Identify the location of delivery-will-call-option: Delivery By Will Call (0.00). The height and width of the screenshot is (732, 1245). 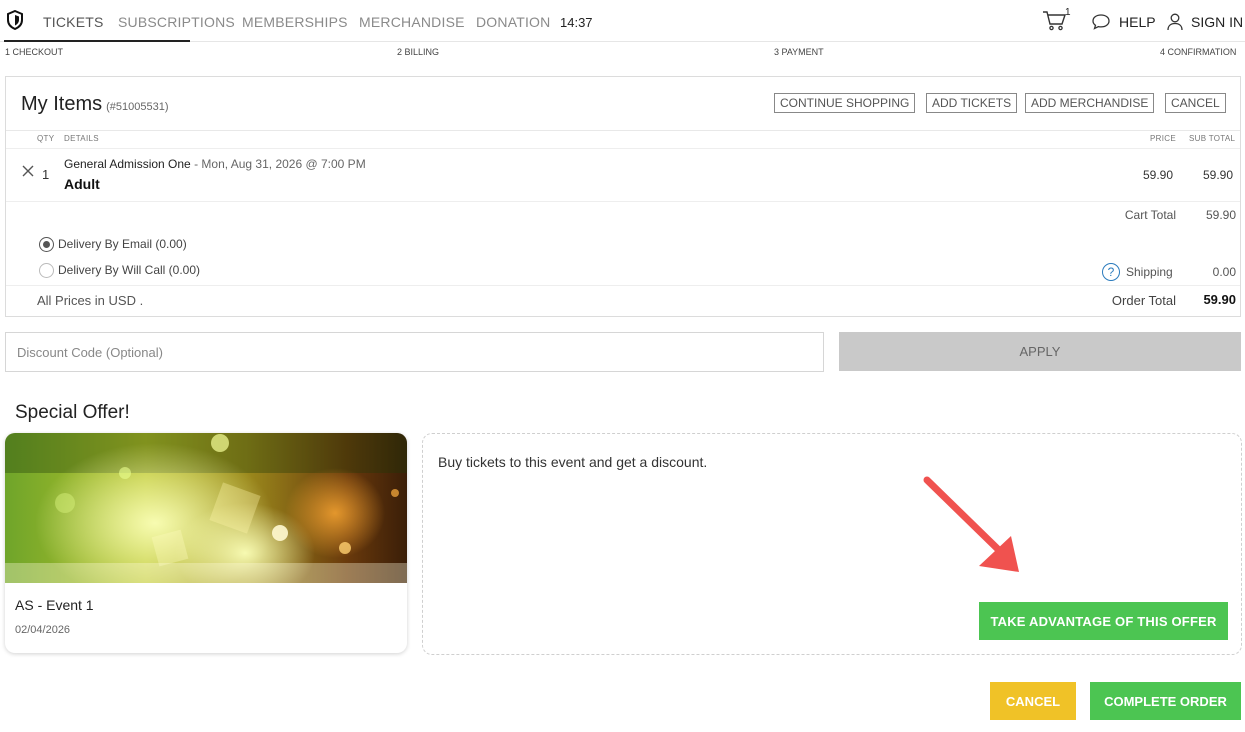
(119, 270).